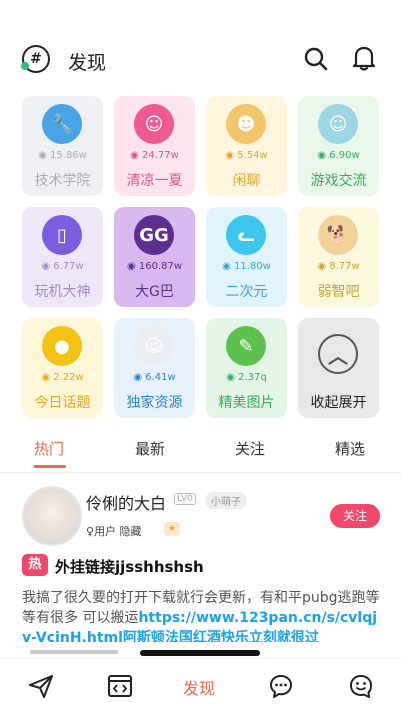 The width and height of the screenshot is (401, 713). Describe the element at coordinates (338, 235) in the screenshot. I see `shiba-dog-icon: 🐕` at that location.